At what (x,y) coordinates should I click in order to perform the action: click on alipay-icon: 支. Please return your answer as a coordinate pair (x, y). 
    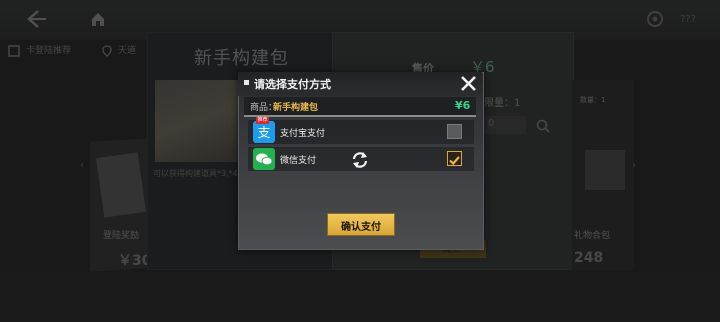
    Looking at the image, I should click on (264, 132).